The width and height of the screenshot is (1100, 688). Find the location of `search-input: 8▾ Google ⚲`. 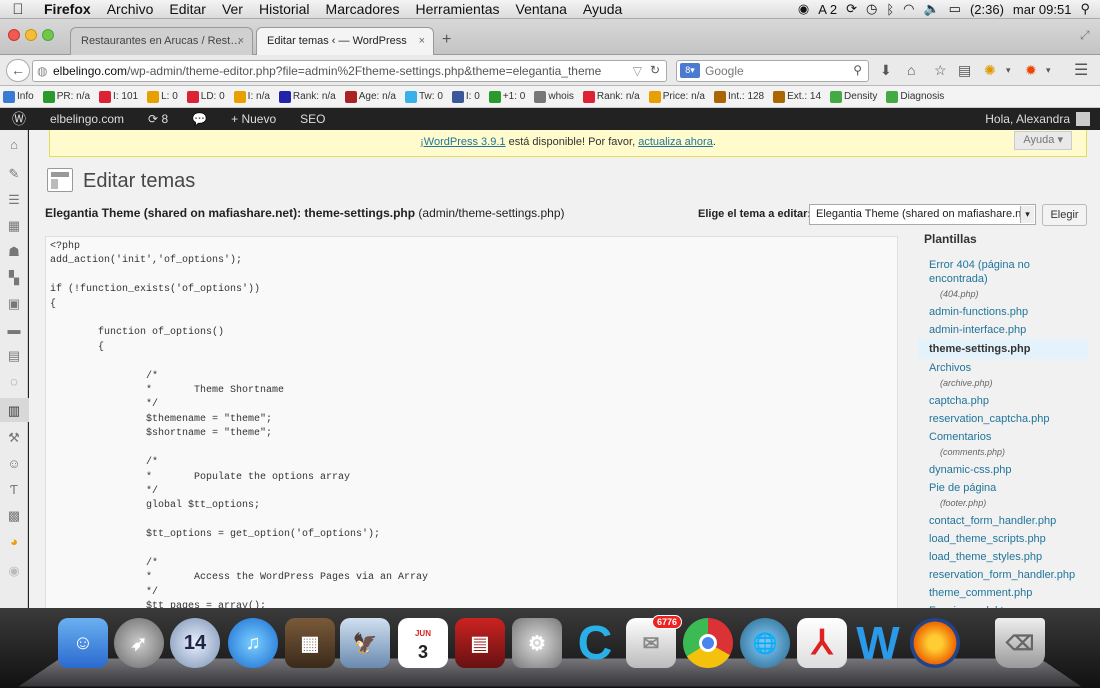

search-input: 8▾ Google ⚲ is located at coordinates (772, 71).